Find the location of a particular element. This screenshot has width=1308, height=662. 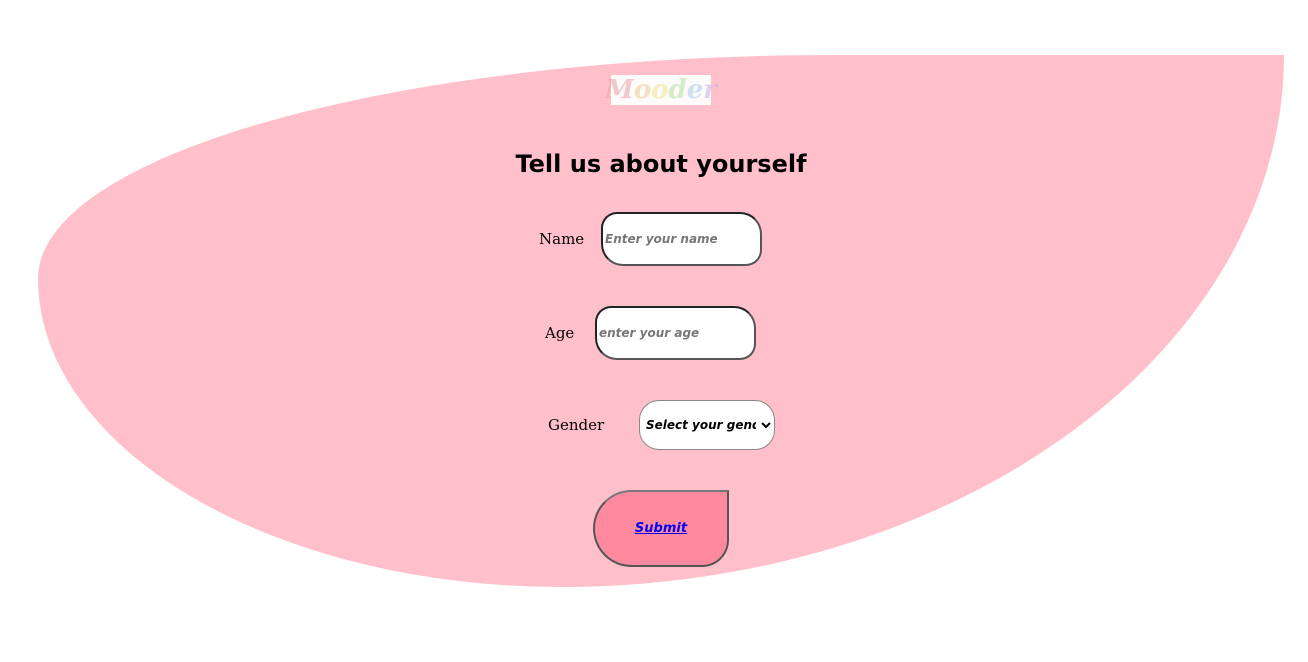

submit-link: Submit is located at coordinates (661, 528).